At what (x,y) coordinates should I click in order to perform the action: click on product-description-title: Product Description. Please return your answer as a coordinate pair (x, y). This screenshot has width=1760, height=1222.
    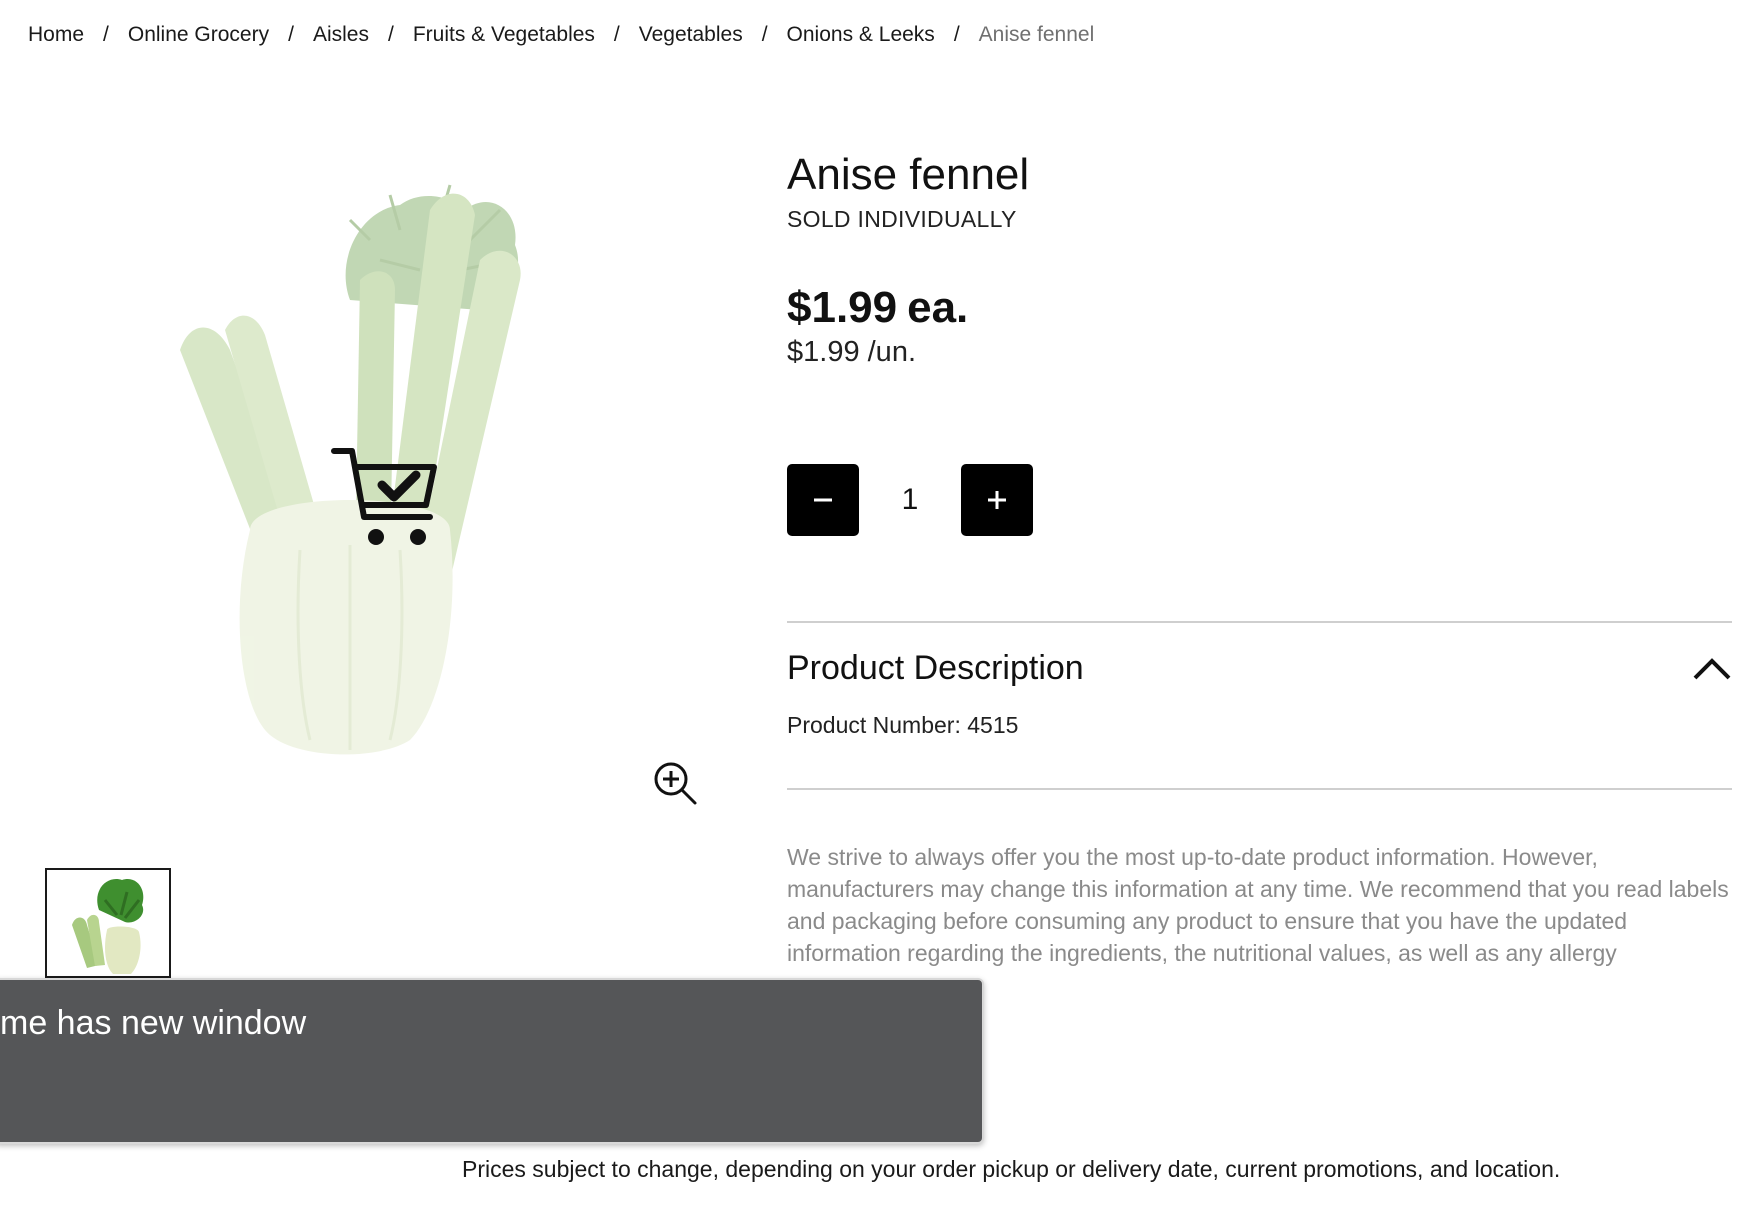
    Looking at the image, I should click on (935, 667).